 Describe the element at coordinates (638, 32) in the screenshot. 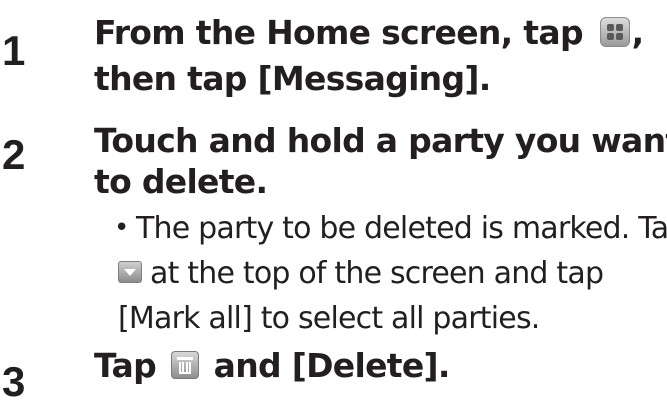

I see `step-text: ,` at that location.